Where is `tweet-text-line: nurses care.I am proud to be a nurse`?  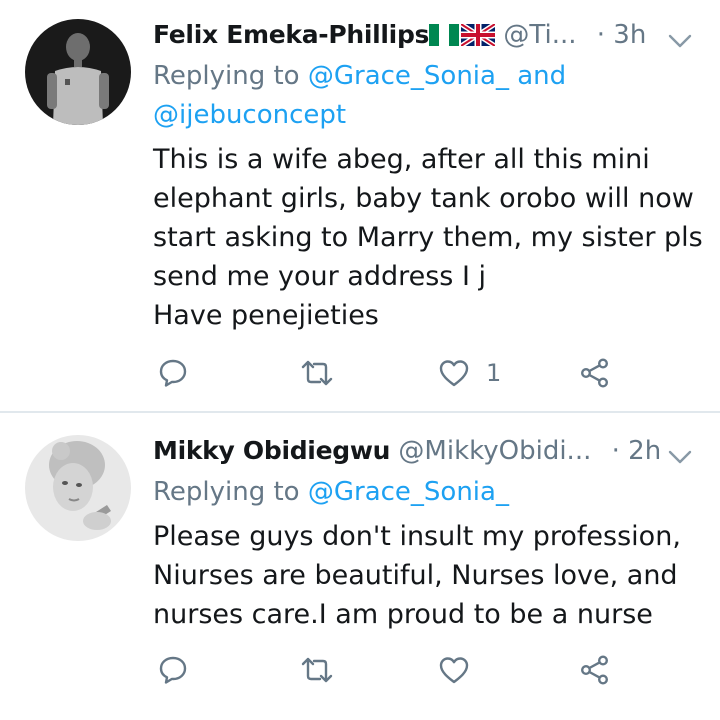
tweet-text-line: nurses care.I am proud to be a nurse is located at coordinates (403, 614).